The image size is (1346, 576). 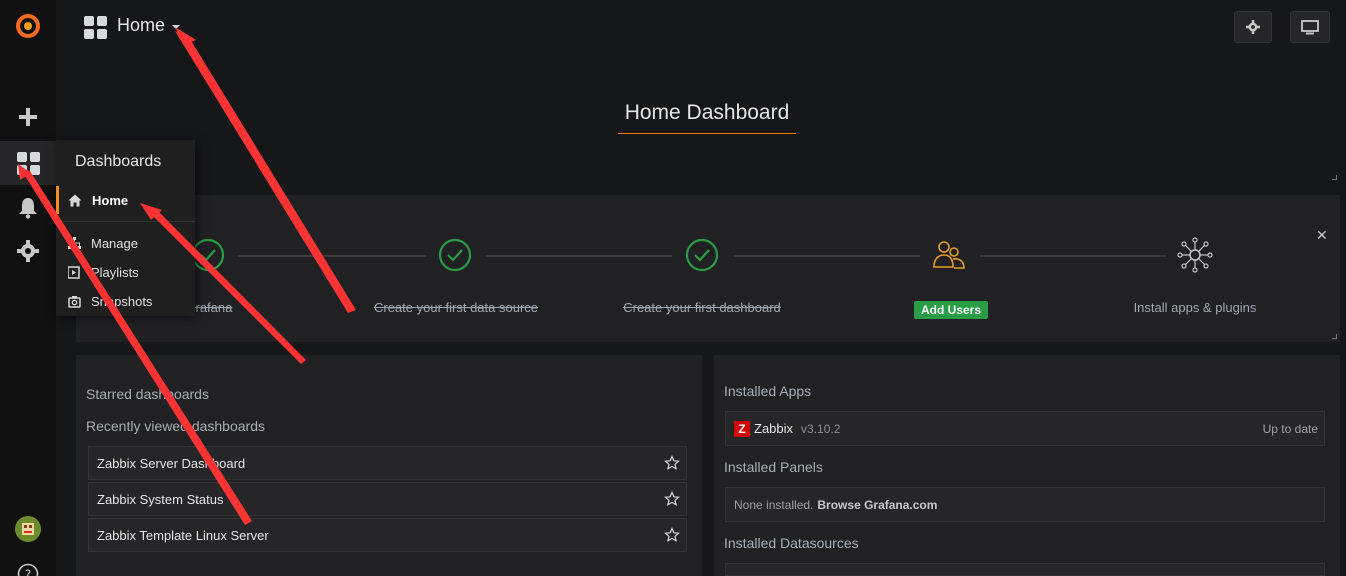 What do you see at coordinates (160, 499) in the screenshot?
I see `dashboard-item-label: Zabbix System Status` at bounding box center [160, 499].